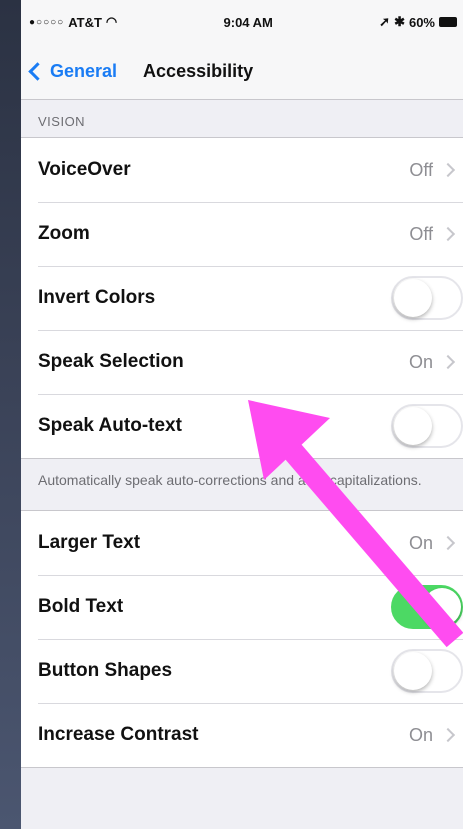 This screenshot has height=829, width=463. I want to click on row-increase-contrast: Increase Contrast On, so click(242, 735).